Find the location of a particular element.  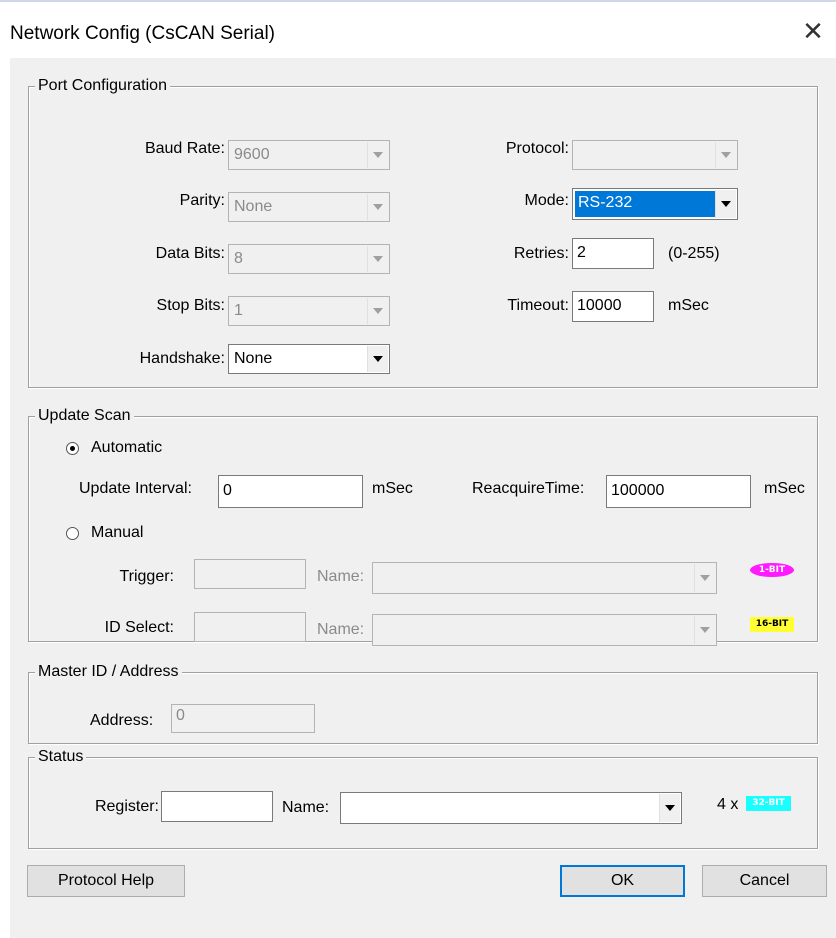

protocol-dropdown-button is located at coordinates (725, 155).